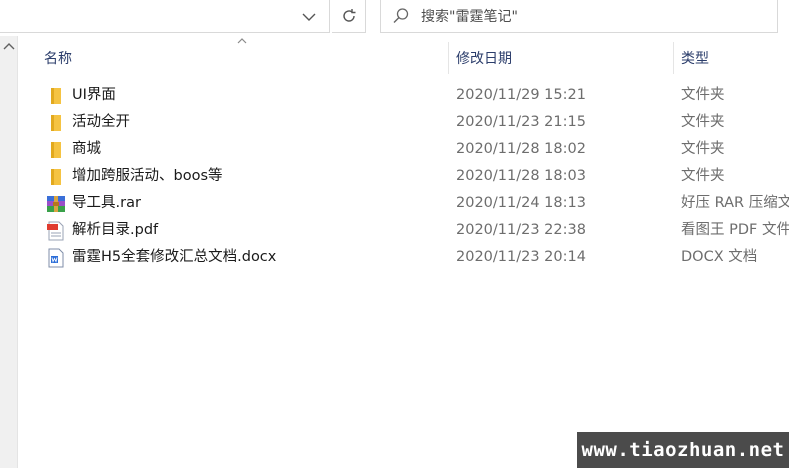 Image resolution: width=789 pixels, height=468 pixels. What do you see at coordinates (403, 230) in the screenshot?
I see `file-row: 解析目录.pdf 2020/11/23 22:38 看图王 PDF 文件` at bounding box center [403, 230].